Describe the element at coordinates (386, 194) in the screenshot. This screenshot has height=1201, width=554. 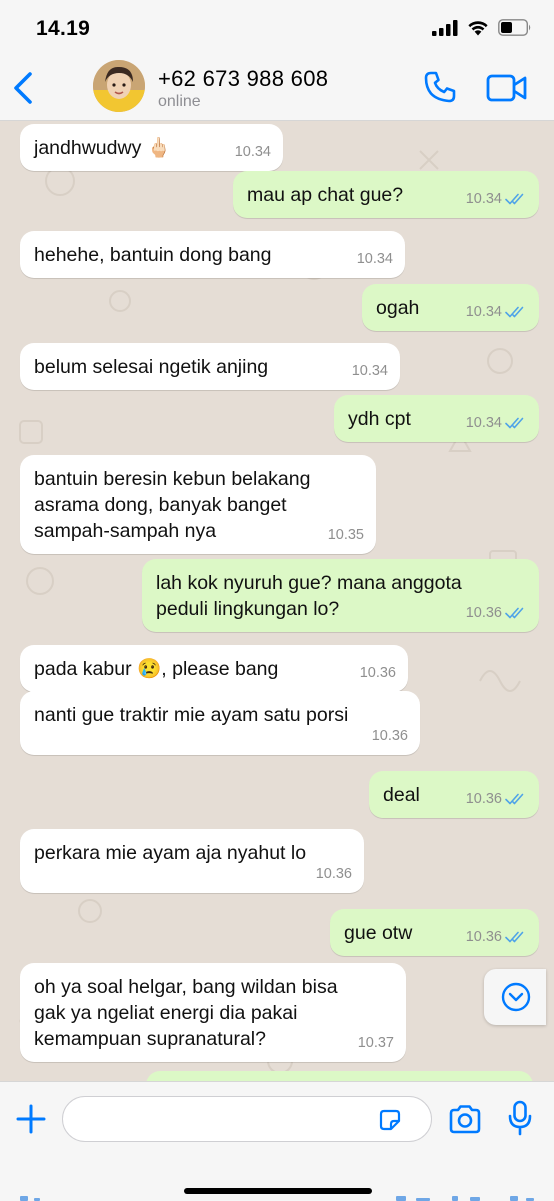
I see `outgoing-message-bubble: mau ap chat gue? 10.34` at that location.